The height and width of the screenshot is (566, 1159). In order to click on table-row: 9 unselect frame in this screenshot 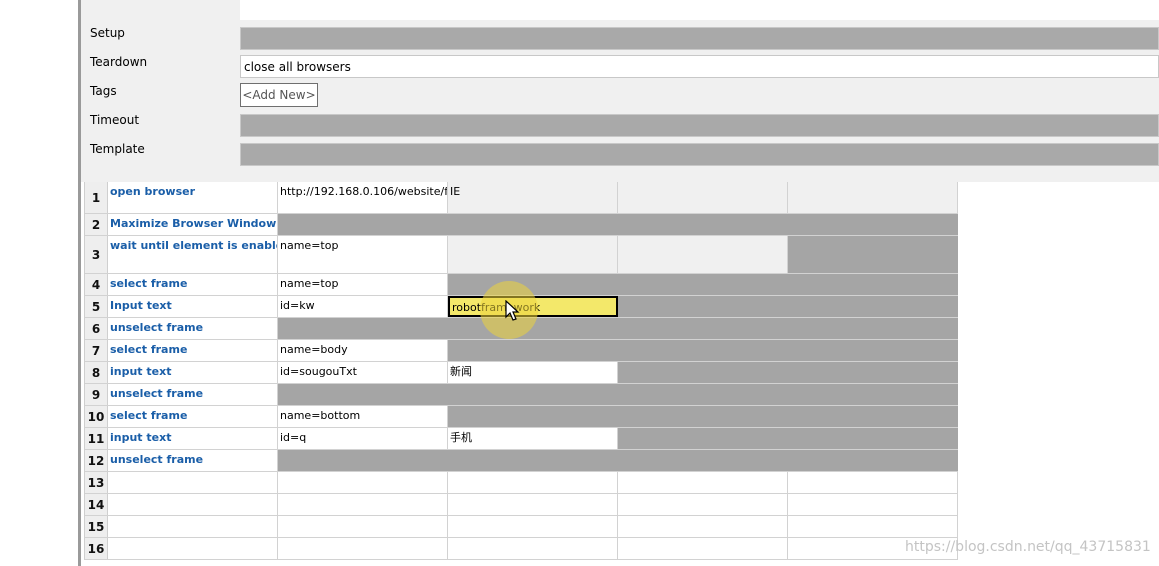, I will do `click(522, 395)`.